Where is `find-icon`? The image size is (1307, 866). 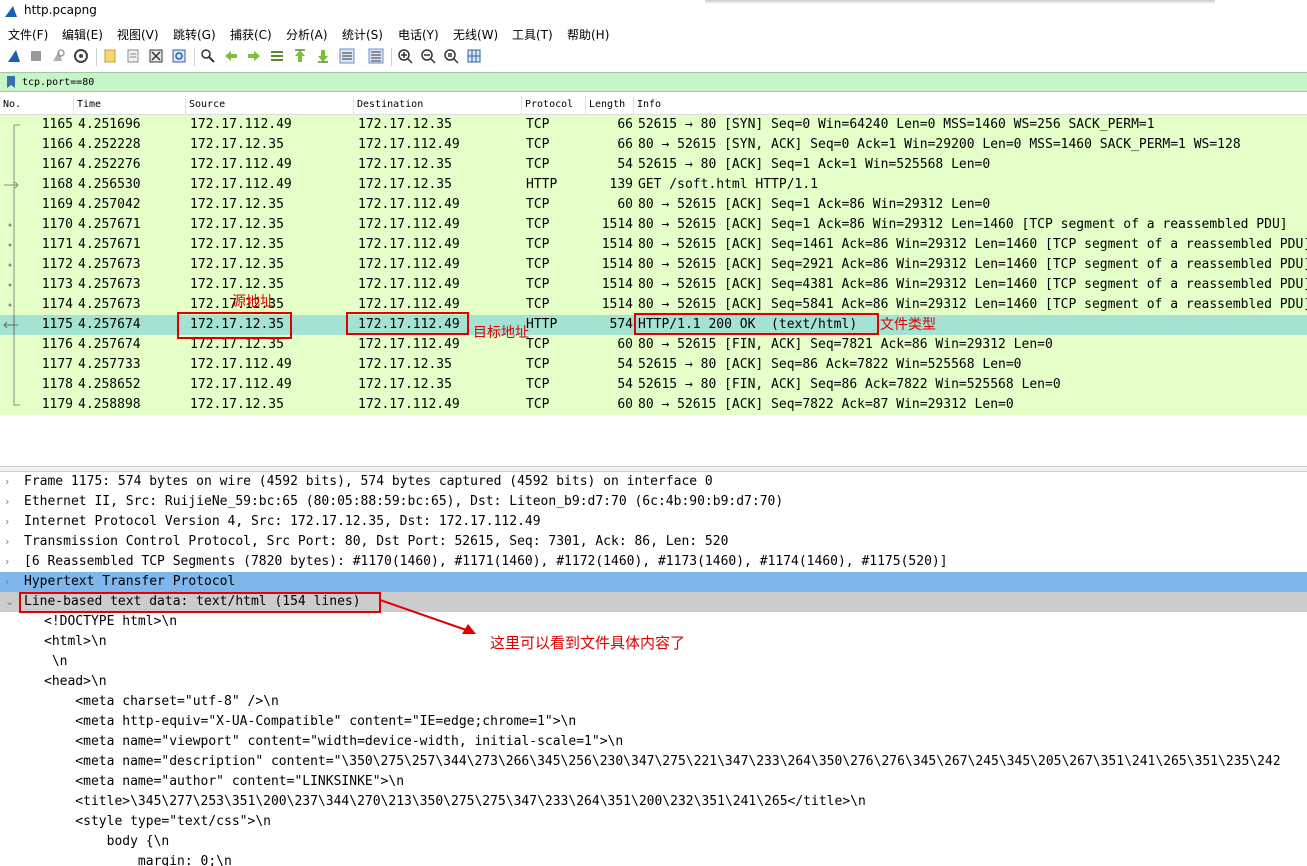 find-icon is located at coordinates (208, 56).